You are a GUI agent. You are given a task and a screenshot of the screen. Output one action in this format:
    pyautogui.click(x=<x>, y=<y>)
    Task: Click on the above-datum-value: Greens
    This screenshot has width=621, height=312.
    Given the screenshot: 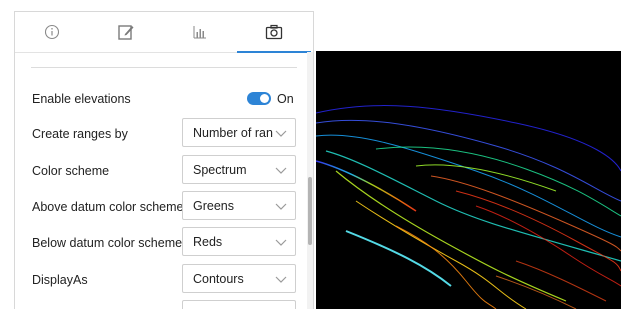 What is the action you would take?
    pyautogui.click(x=213, y=206)
    